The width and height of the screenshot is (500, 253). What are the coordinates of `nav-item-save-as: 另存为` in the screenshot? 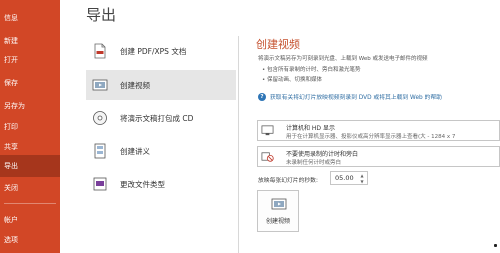 It's located at (30, 106).